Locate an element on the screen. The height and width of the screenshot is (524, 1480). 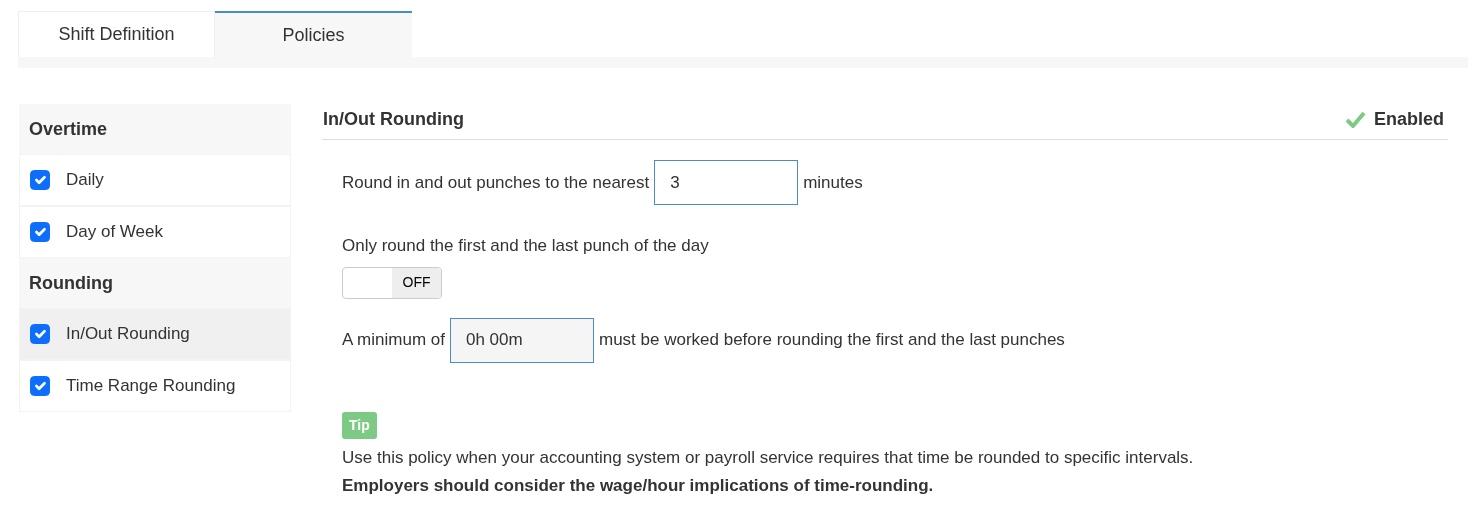
field-label: must be worked before rounding the first and the last punches is located at coordinates (832, 340).